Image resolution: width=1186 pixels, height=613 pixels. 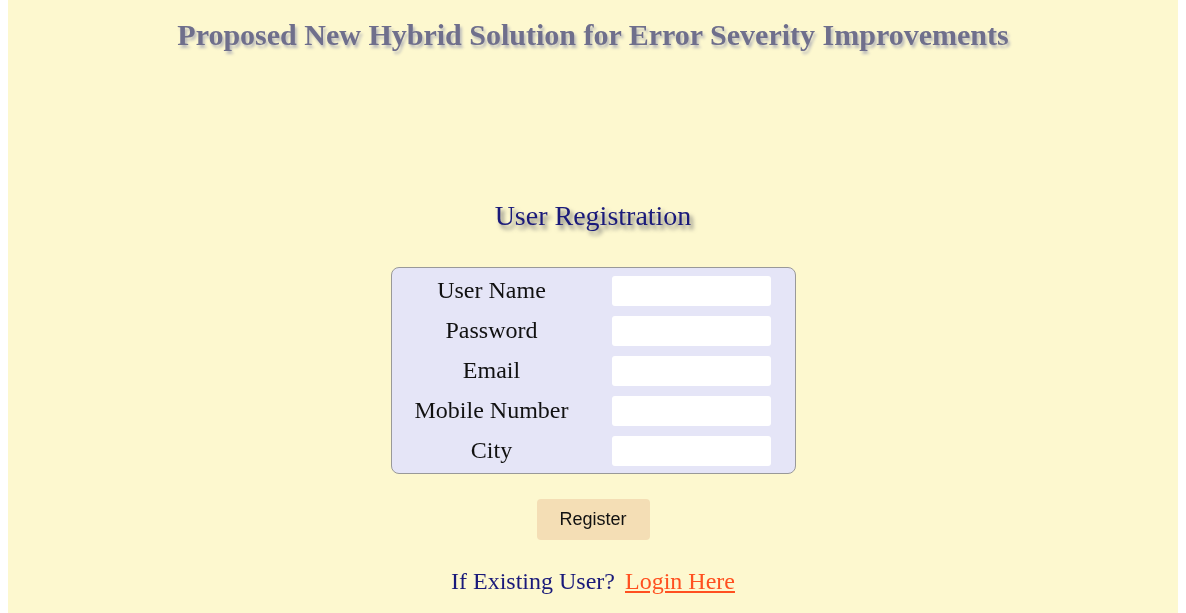 I want to click on field-label: Email, so click(x=491, y=370).